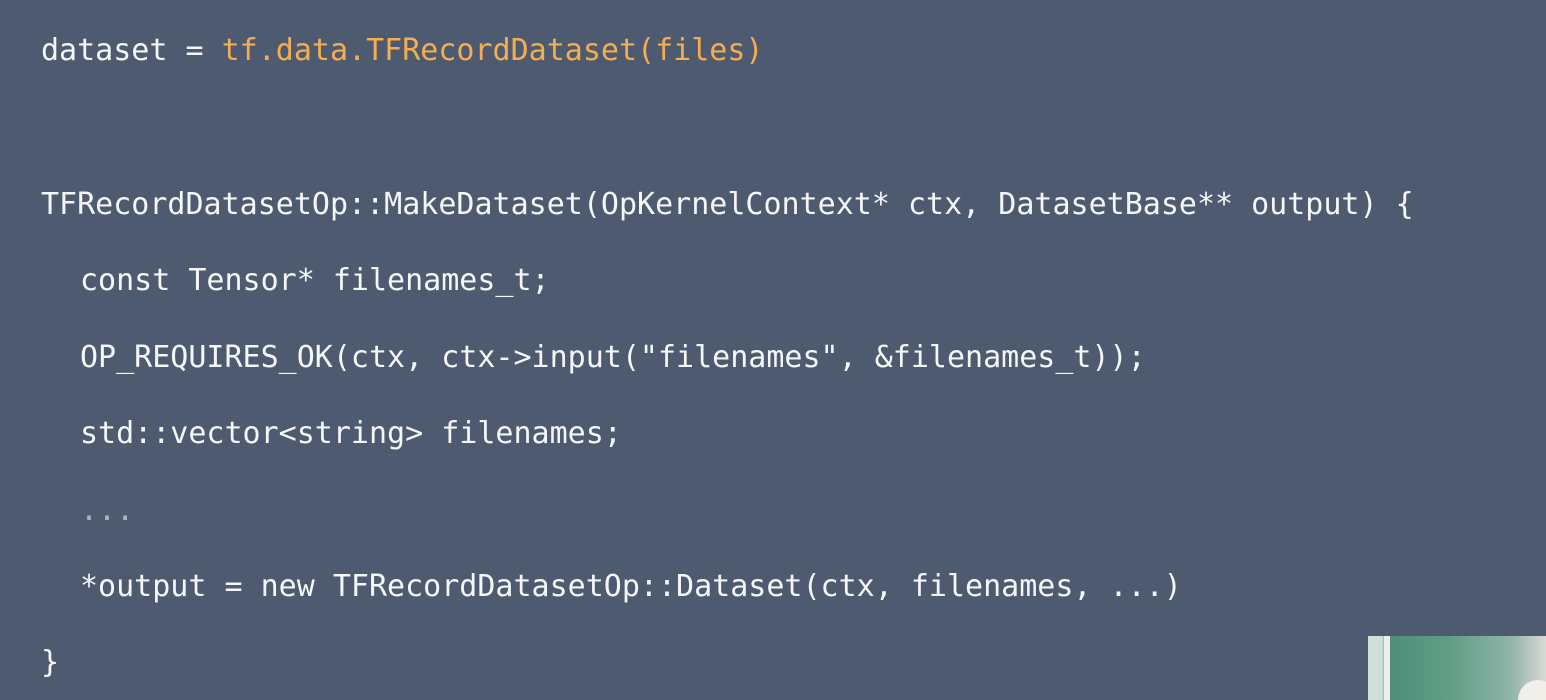 This screenshot has width=1546, height=700. I want to click on code-assignment: dataset =, so click(131, 50).